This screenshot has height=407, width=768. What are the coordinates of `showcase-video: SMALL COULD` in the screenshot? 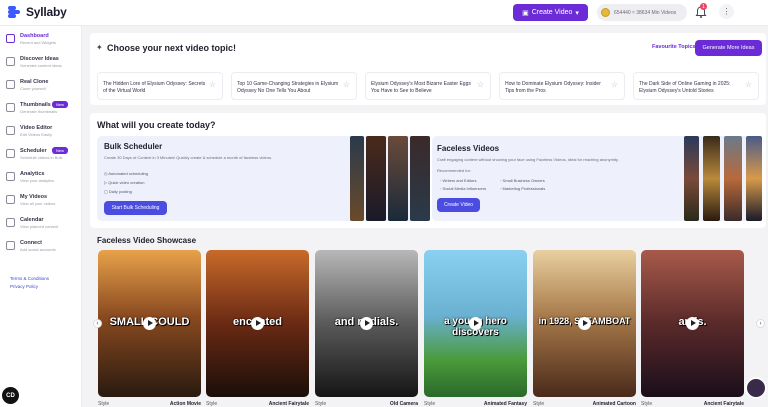 It's located at (149, 323).